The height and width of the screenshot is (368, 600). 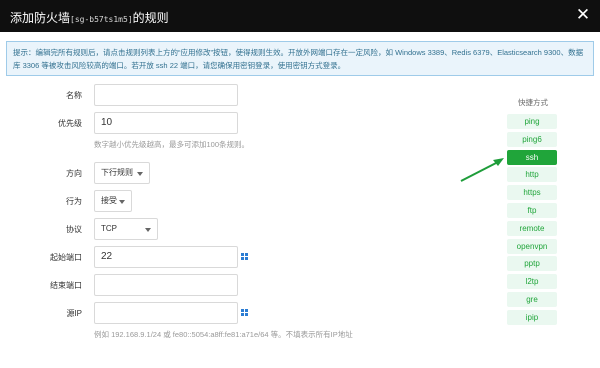 I want to click on title-prefix: 添加防火墙, so click(x=40, y=18).